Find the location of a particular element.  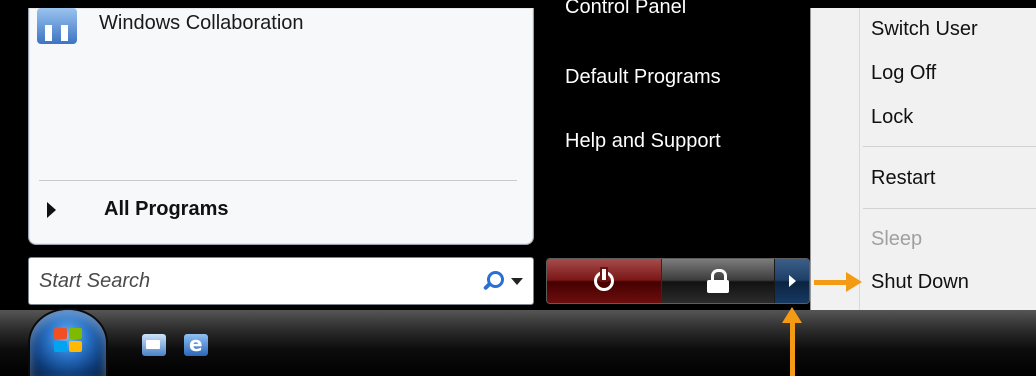

power-button is located at coordinates (604, 281).